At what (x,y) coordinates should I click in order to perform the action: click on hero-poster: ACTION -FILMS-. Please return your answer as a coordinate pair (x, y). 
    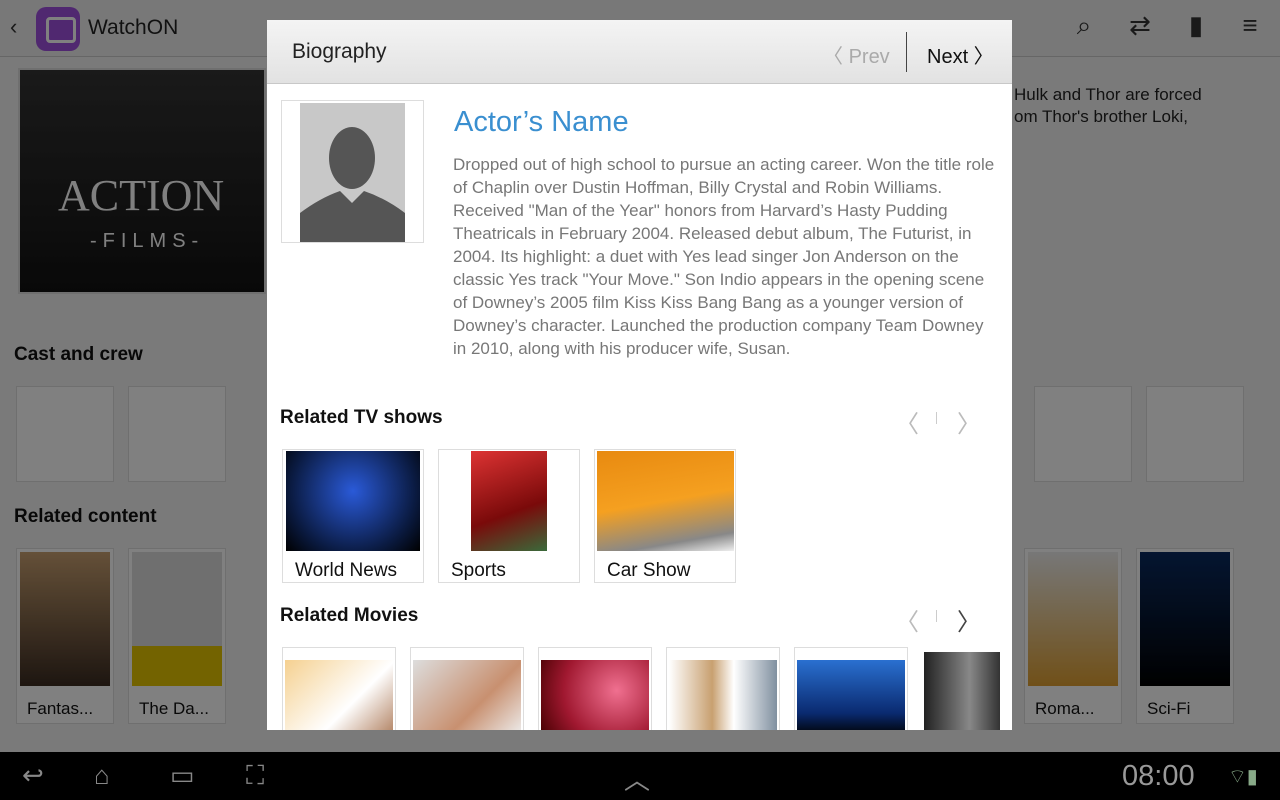
    Looking at the image, I should click on (142, 181).